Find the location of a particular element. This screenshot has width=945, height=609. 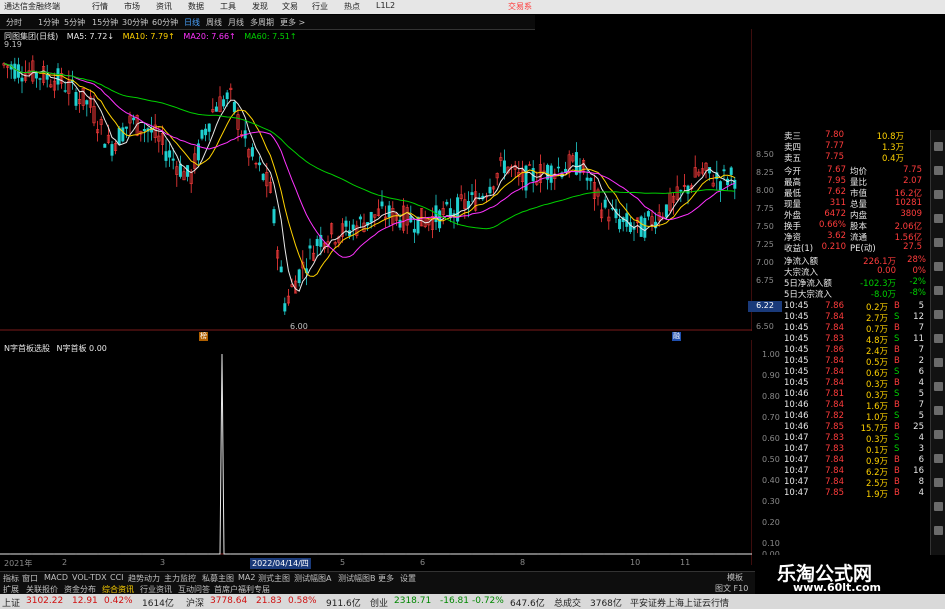

flow-value: 0.00 is located at coordinates (886, 271).